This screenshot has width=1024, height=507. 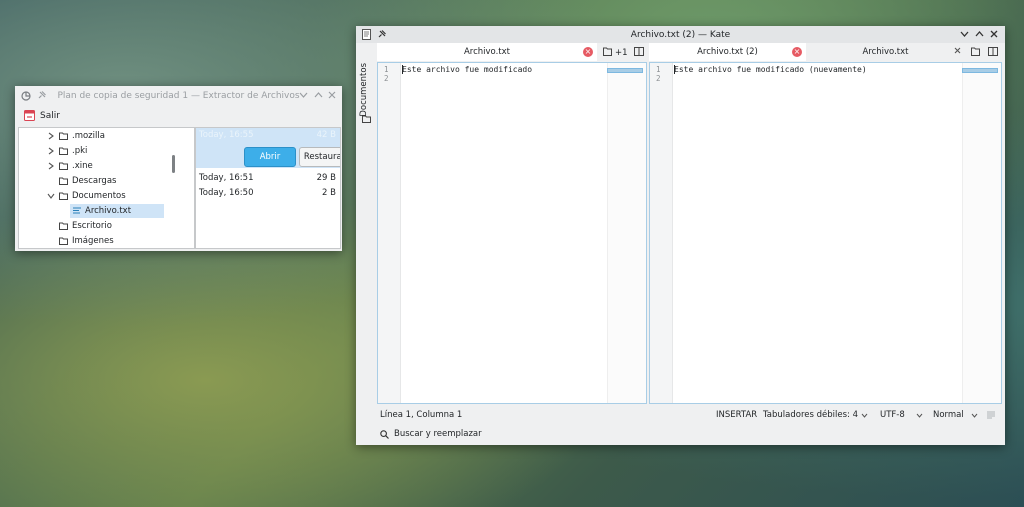 I want to click on version-item: Today, 16:50 2 B, so click(x=268, y=193).